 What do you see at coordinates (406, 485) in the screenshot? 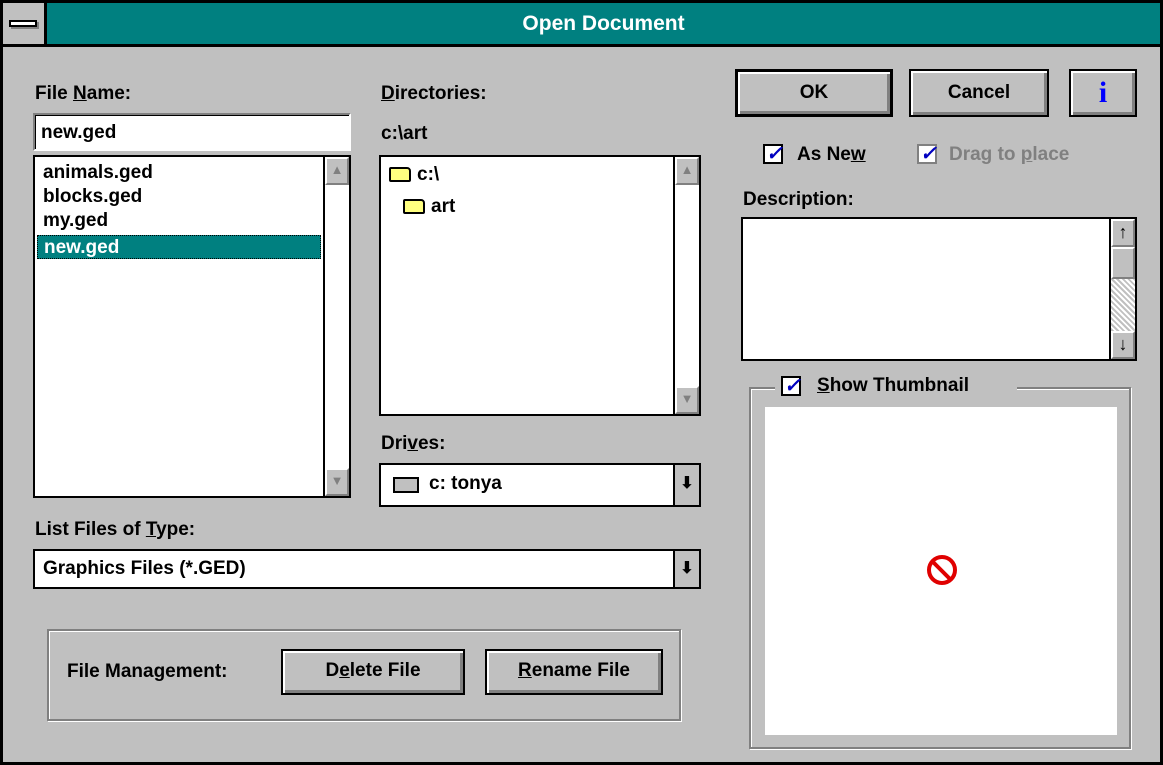
I see `drive-icon` at bounding box center [406, 485].